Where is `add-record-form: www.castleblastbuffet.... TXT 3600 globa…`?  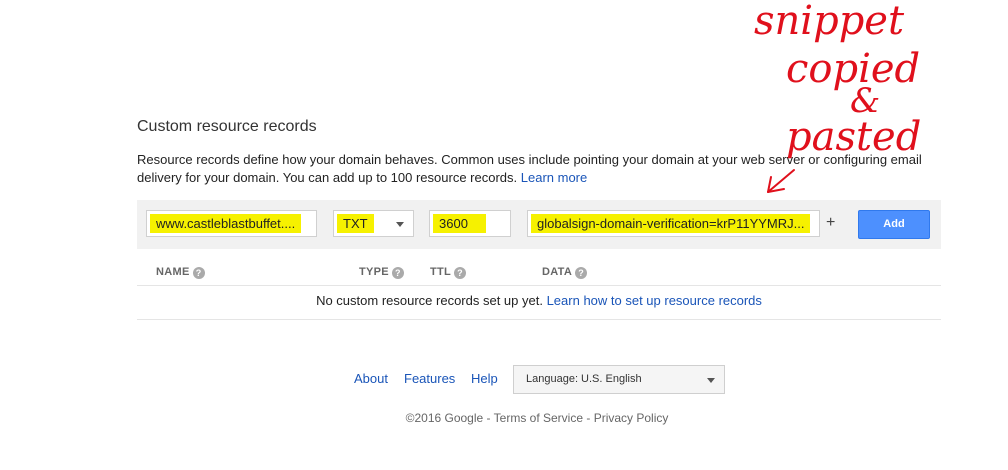 add-record-form: www.castleblastbuffet.... TXT 3600 globa… is located at coordinates (539, 224).